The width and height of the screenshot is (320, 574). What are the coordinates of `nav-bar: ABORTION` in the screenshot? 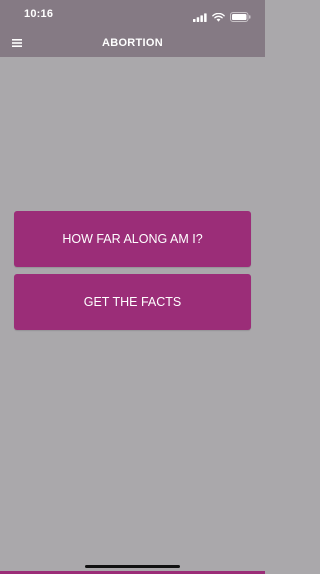 It's located at (132, 43).